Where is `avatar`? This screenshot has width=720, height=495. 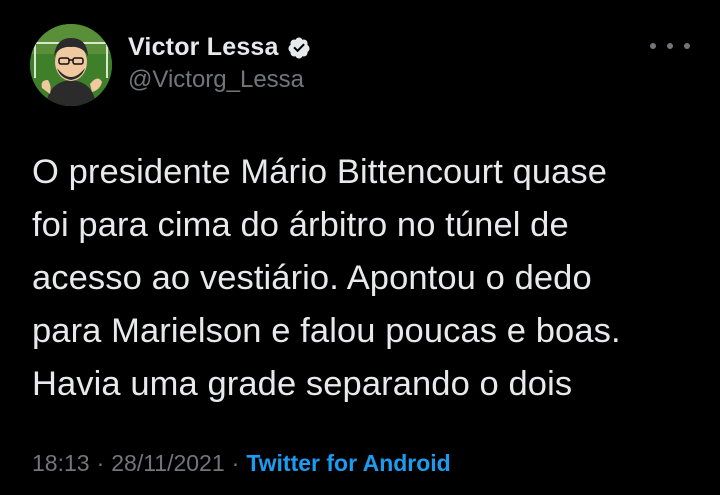 avatar is located at coordinates (71, 65).